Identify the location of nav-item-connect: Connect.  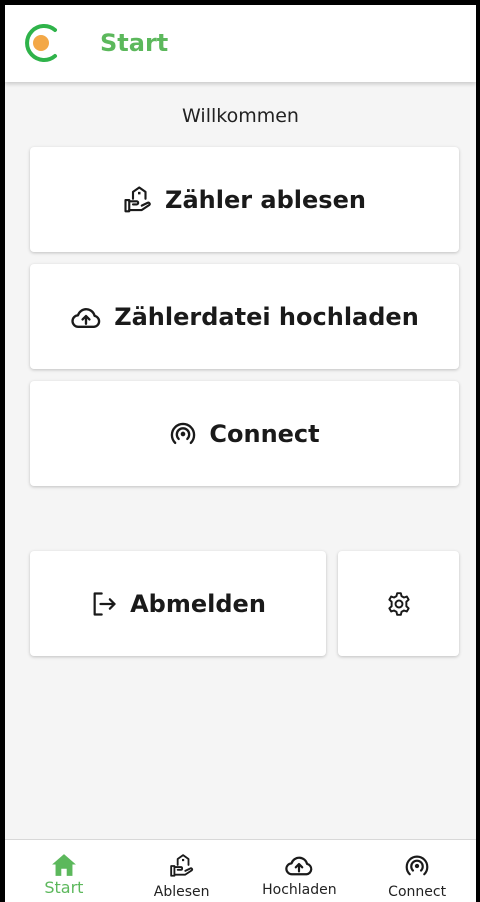
(417, 871).